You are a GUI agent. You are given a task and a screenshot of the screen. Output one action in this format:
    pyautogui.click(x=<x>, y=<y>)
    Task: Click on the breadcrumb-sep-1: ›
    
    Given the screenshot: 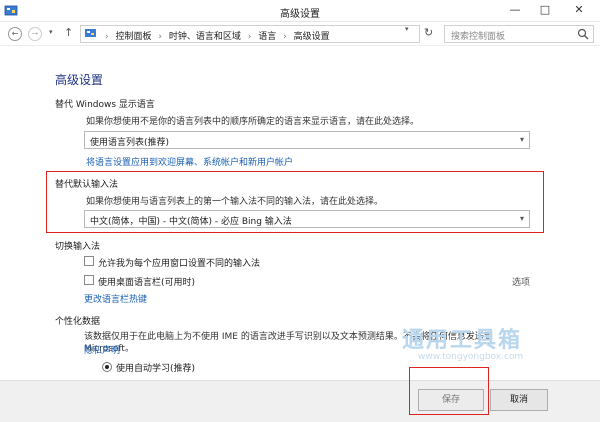 What is the action you would take?
    pyautogui.click(x=160, y=37)
    